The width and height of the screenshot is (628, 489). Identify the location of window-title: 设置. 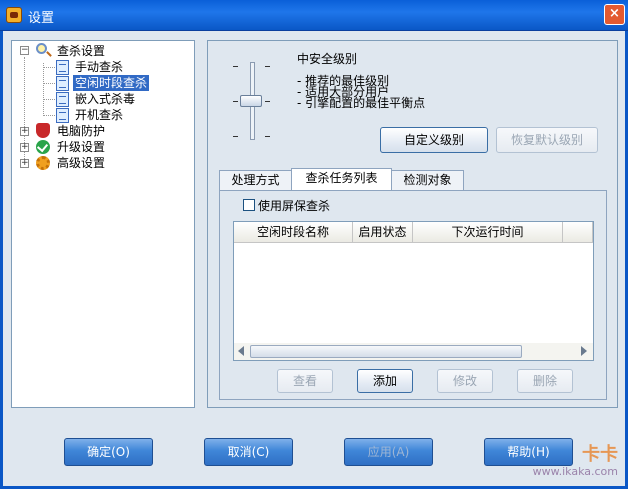
(41, 18).